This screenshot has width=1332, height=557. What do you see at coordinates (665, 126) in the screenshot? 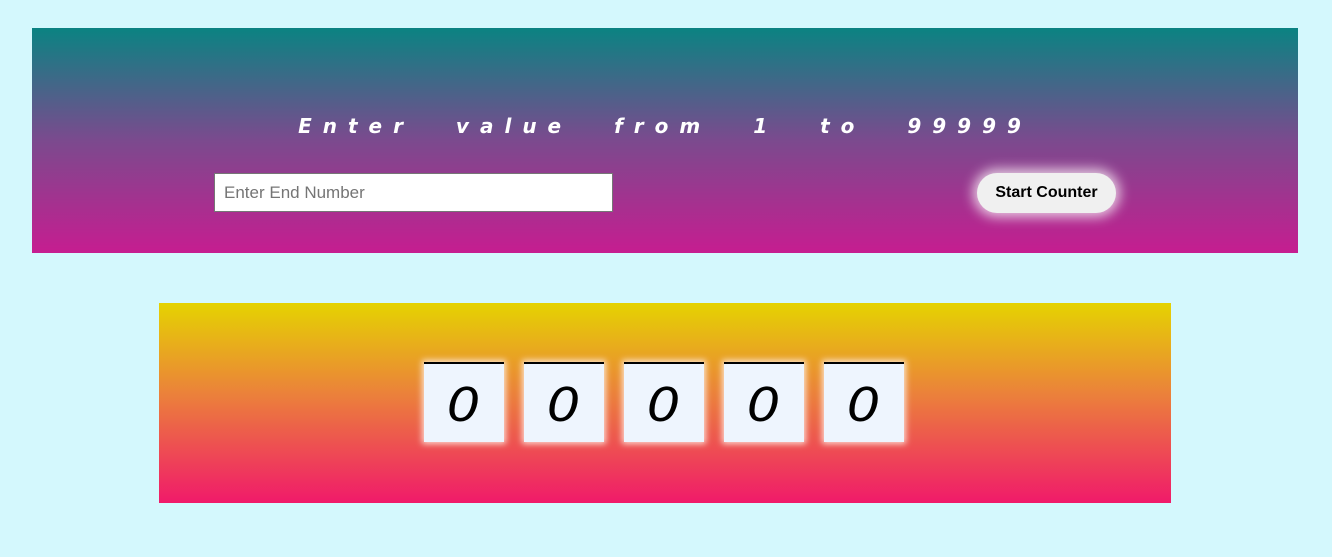
I see `instruction-heading: Enter value from 1 to 99999` at bounding box center [665, 126].